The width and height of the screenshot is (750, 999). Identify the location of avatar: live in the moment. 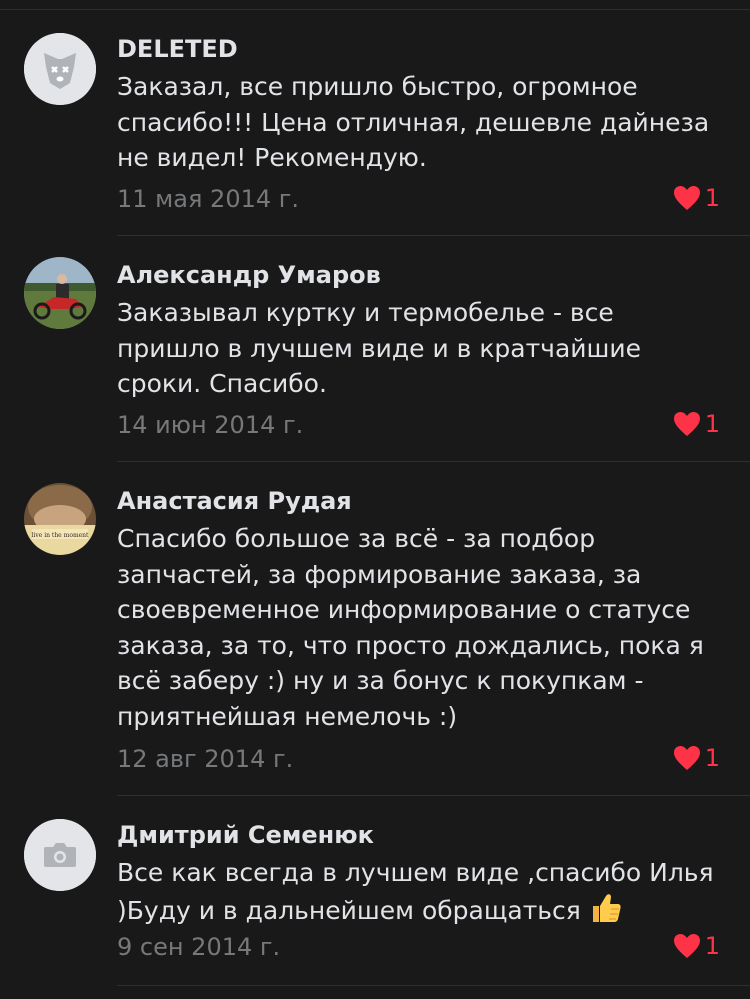
(60, 519).